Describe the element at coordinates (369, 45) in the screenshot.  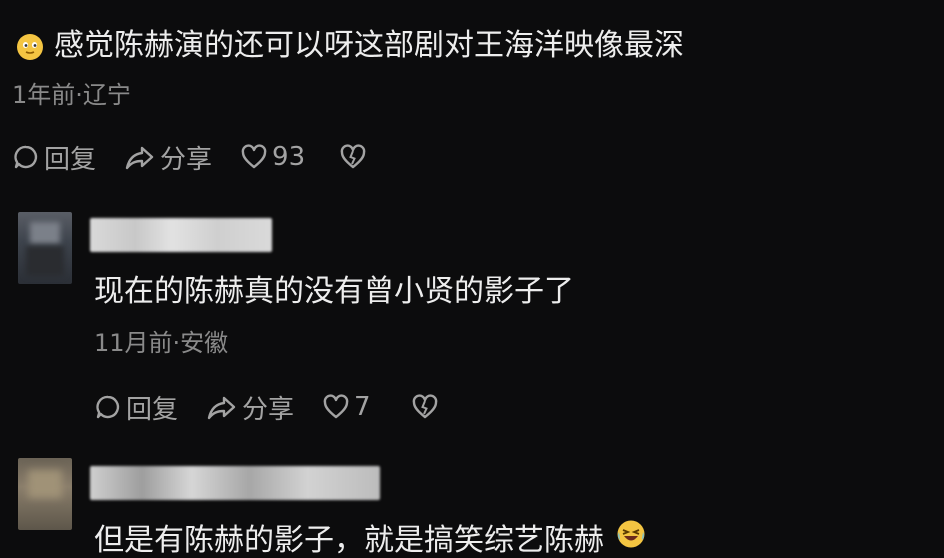
I see `comment-text: 感觉陈赫演的还可以呀这部剧对王海洋映像最深` at that location.